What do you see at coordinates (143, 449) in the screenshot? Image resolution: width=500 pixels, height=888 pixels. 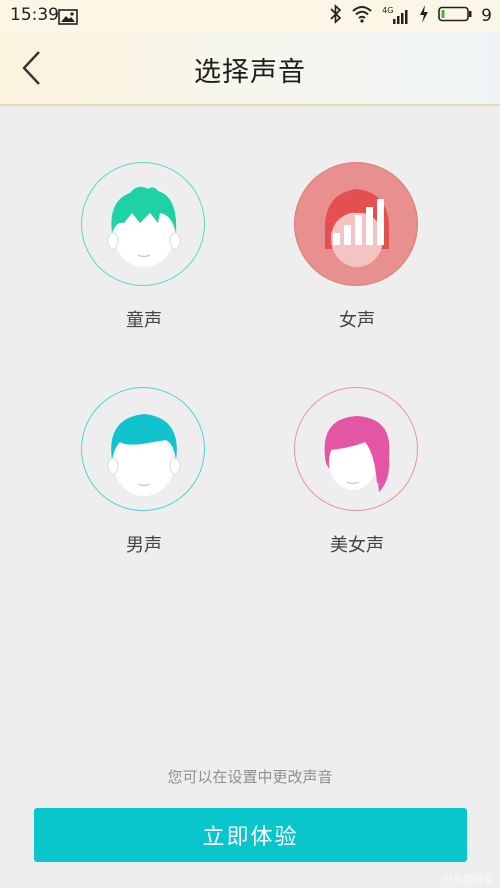 I see `male-avatar` at bounding box center [143, 449].